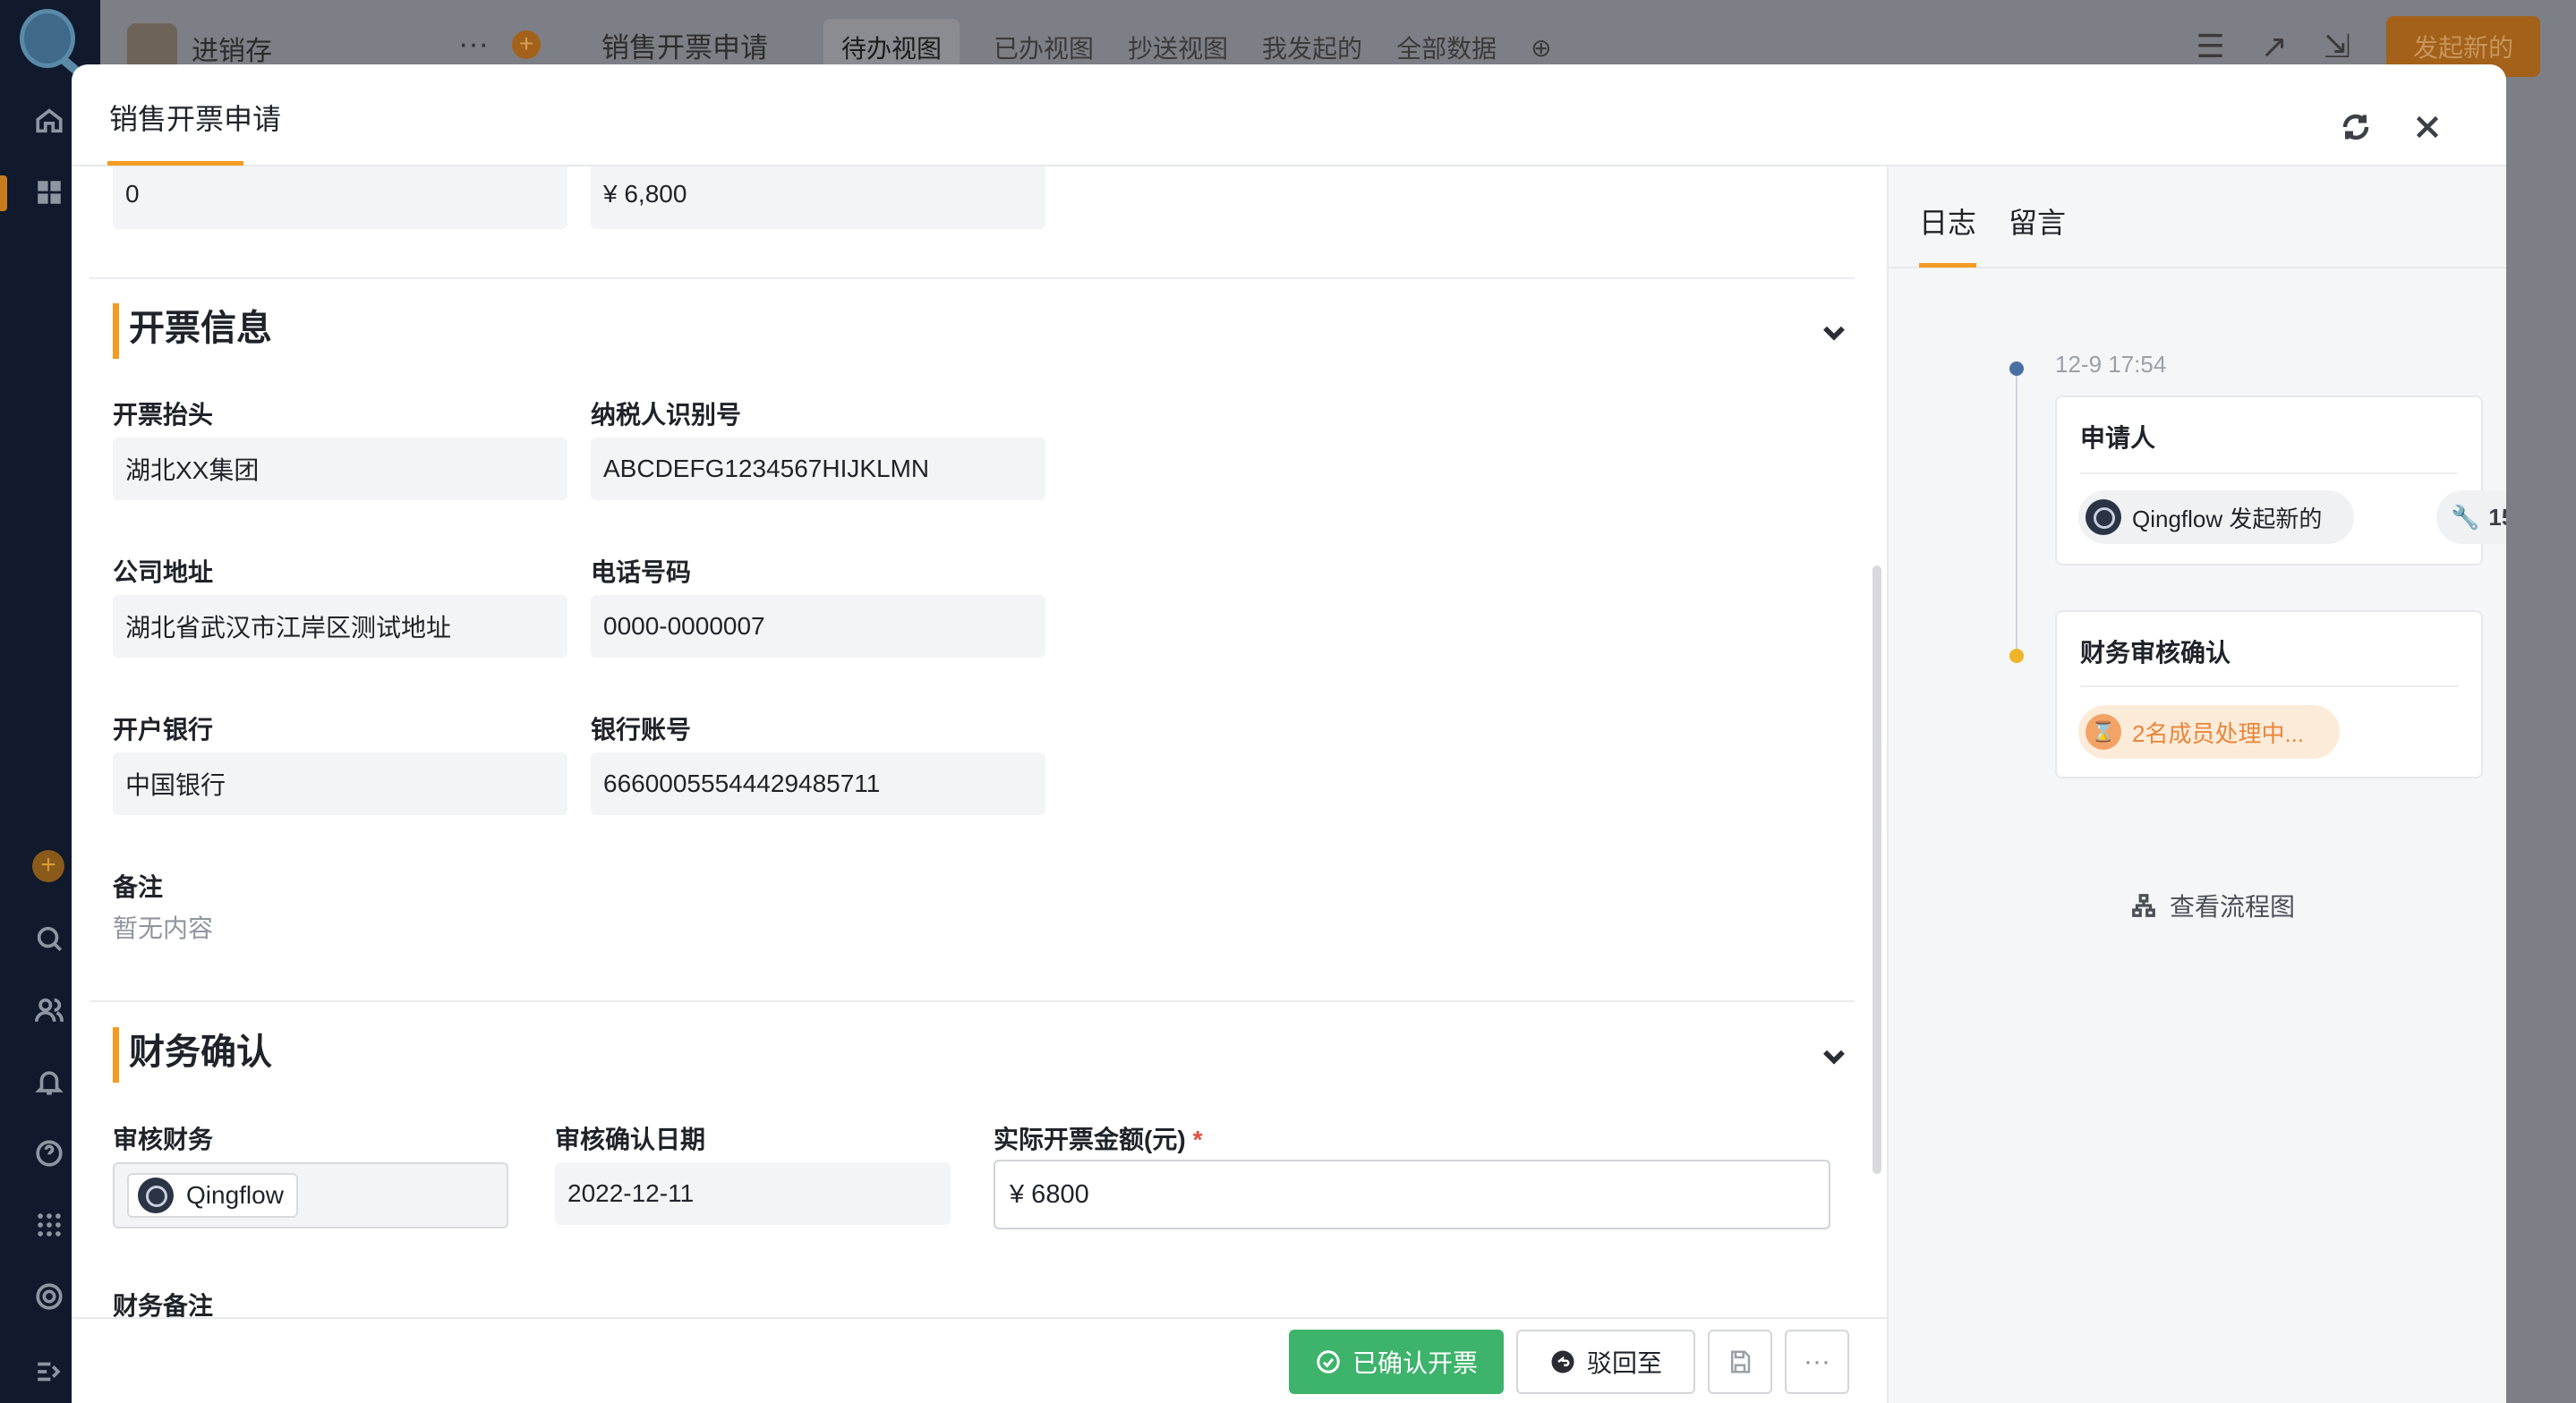 The width and height of the screenshot is (2576, 1403). Describe the element at coordinates (49, 121) in the screenshot. I see `home-icon` at that location.